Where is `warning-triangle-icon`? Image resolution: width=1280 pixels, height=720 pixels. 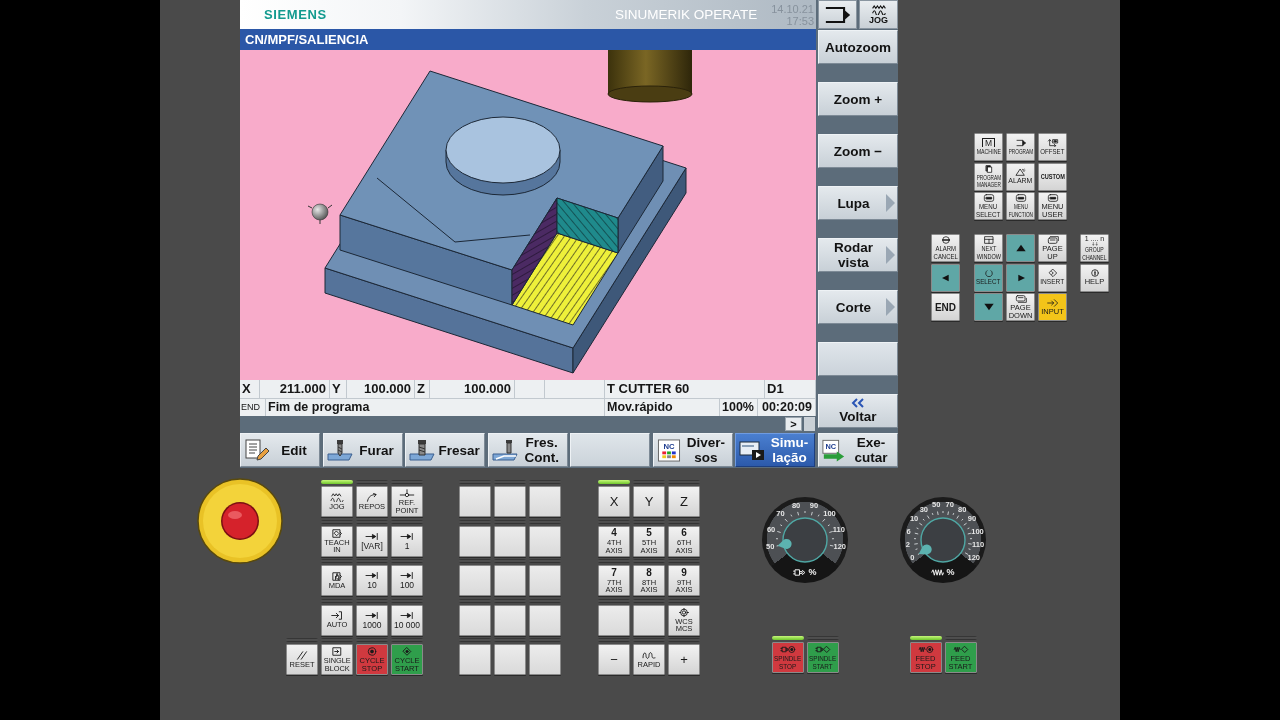
warning-triangle-icon is located at coordinates (1020, 172).